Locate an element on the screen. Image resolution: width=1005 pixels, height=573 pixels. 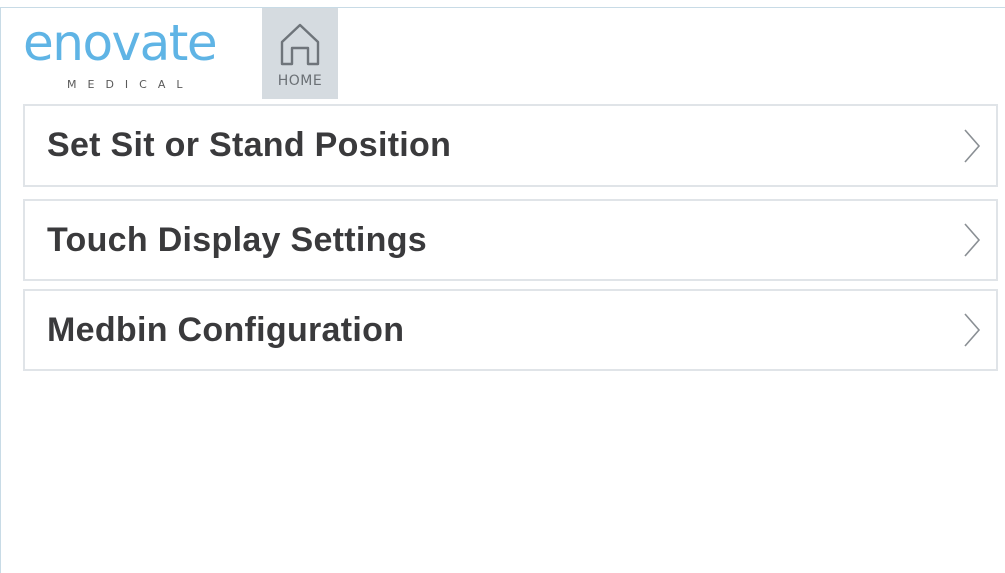
menu-item-medbin-configuration: Medbin Configuration is located at coordinates (510, 330).